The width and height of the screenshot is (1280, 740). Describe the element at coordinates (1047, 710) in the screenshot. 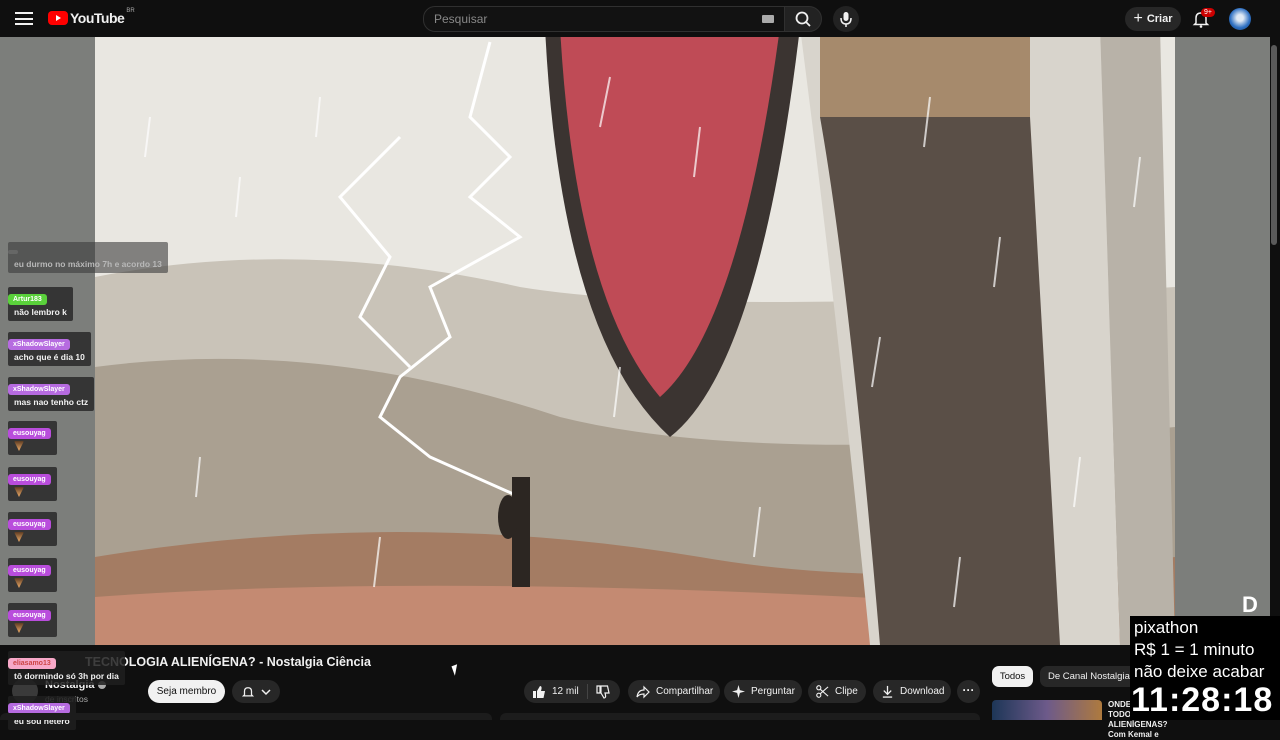

I see `recommended-video-thumbnail` at that location.